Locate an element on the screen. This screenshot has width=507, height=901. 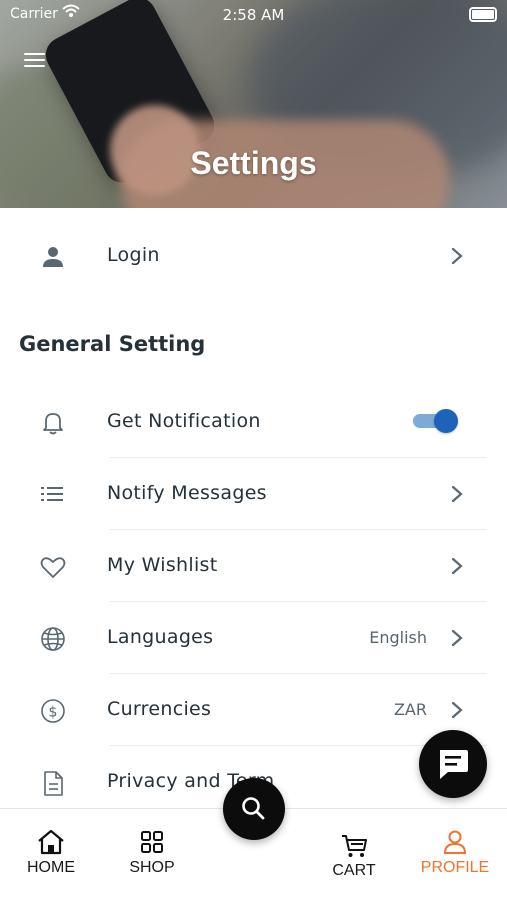
setting-row-notify-messages: Notify Messages is located at coordinates (253, 493).